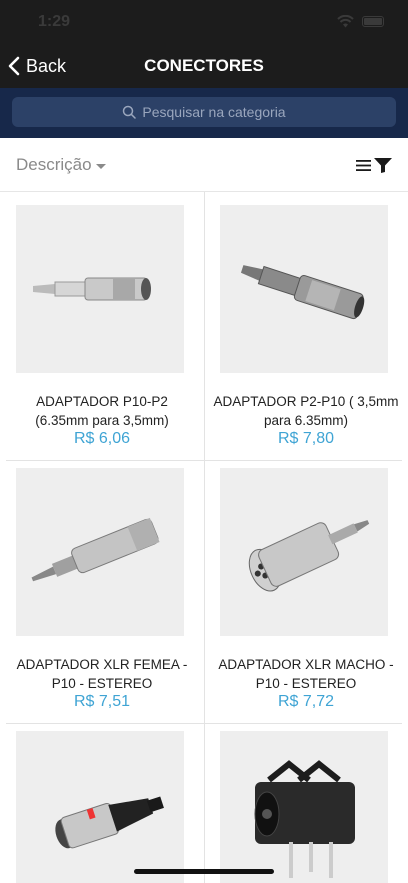 This screenshot has width=408, height=883. I want to click on search-icon, so click(130, 112).